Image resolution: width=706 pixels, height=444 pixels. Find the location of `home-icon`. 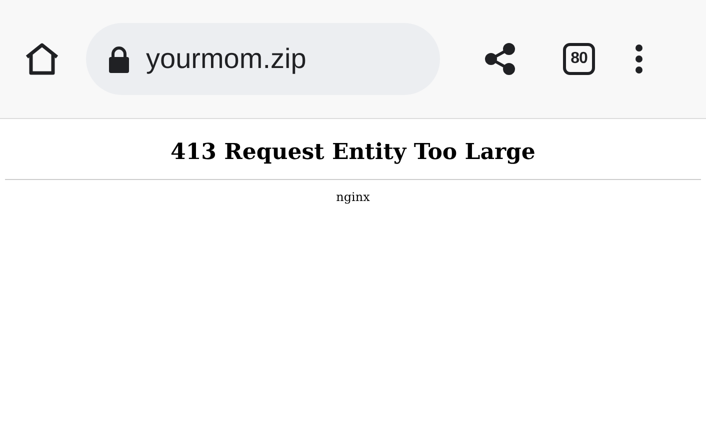

home-icon is located at coordinates (42, 59).